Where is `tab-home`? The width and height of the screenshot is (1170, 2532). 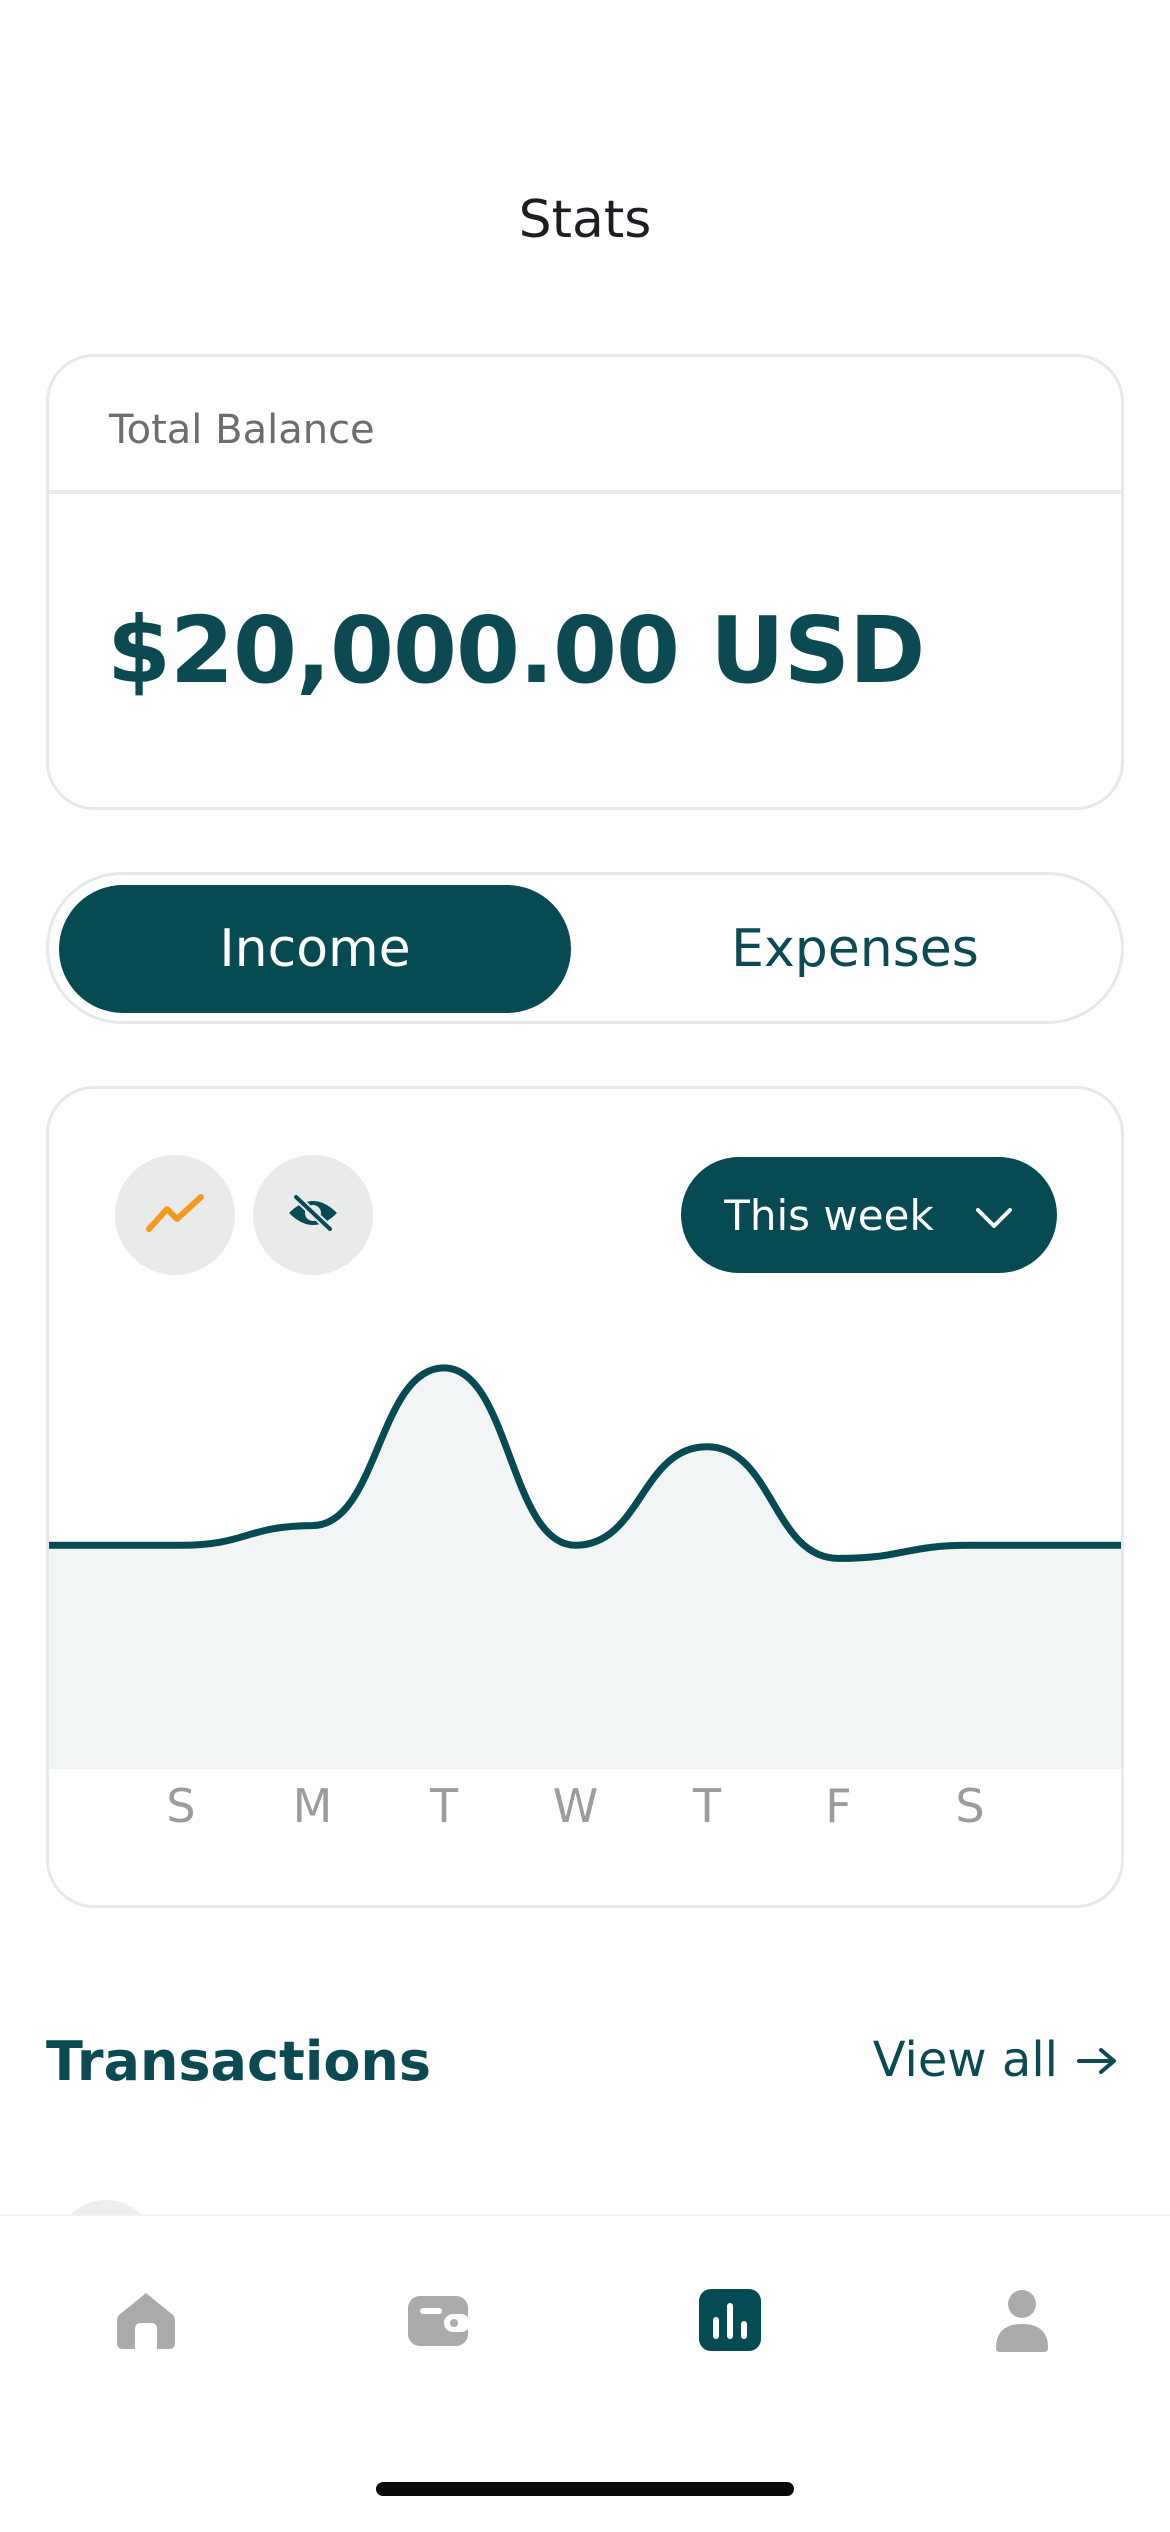
tab-home is located at coordinates (146, 2322).